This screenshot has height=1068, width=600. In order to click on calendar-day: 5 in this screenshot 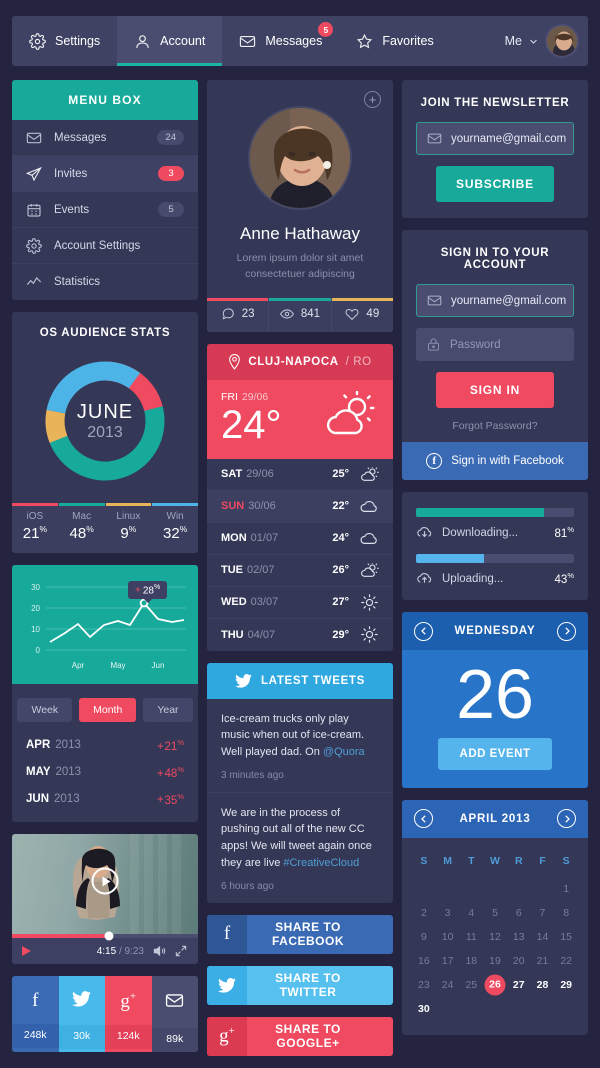, I will do `click(495, 913)`.